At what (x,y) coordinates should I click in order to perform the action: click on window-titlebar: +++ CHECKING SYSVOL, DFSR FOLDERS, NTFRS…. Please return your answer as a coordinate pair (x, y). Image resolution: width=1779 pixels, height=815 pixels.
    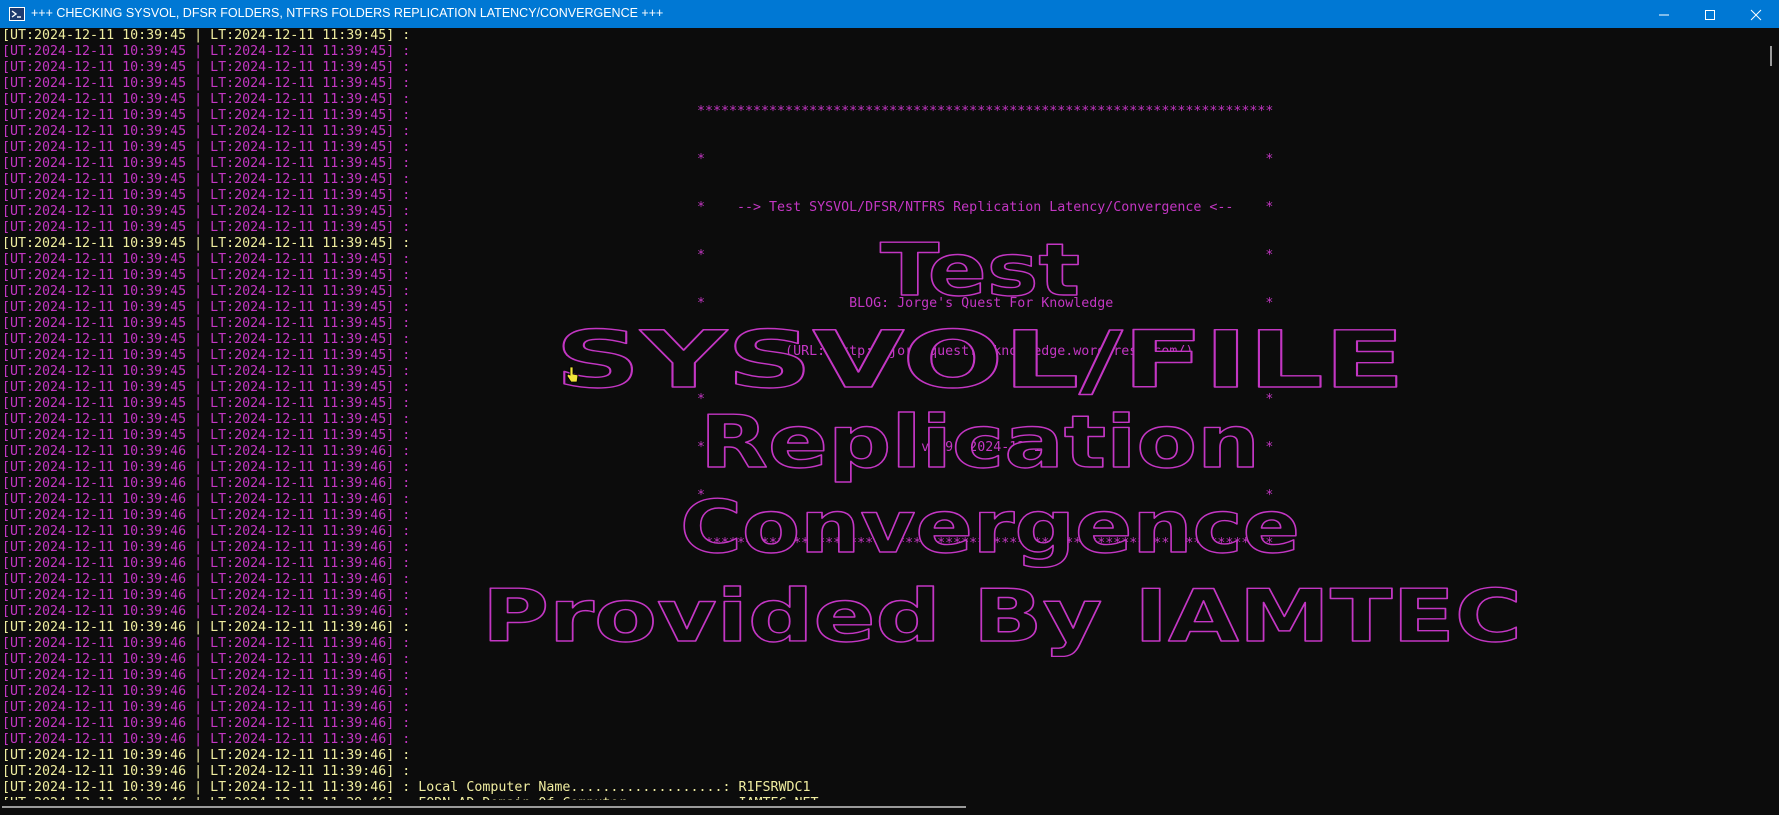
    Looking at the image, I should click on (889, 14).